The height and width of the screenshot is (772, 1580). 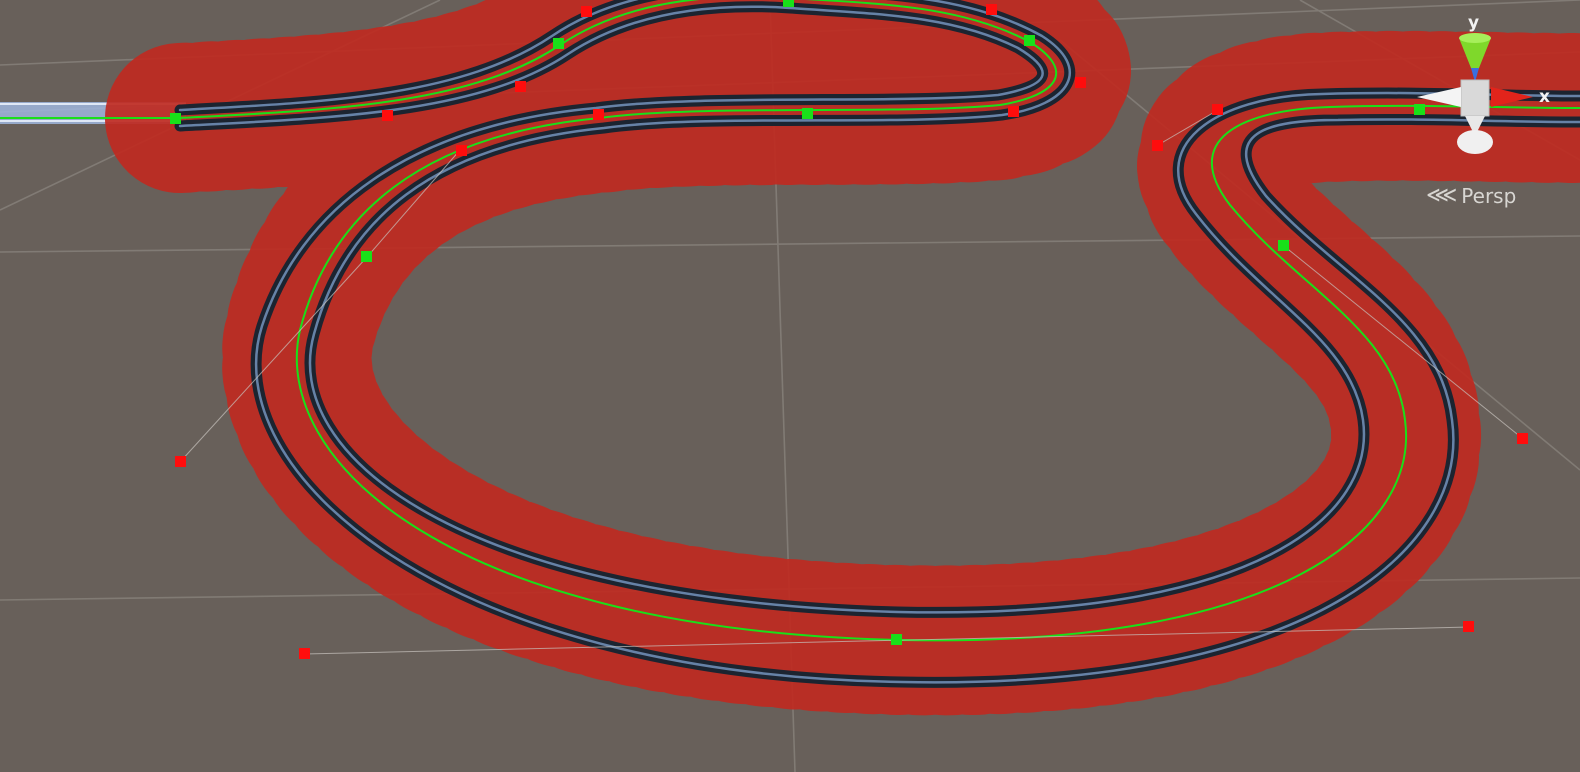 I want to click on gizmo-center-cube, so click(x=1475, y=98).